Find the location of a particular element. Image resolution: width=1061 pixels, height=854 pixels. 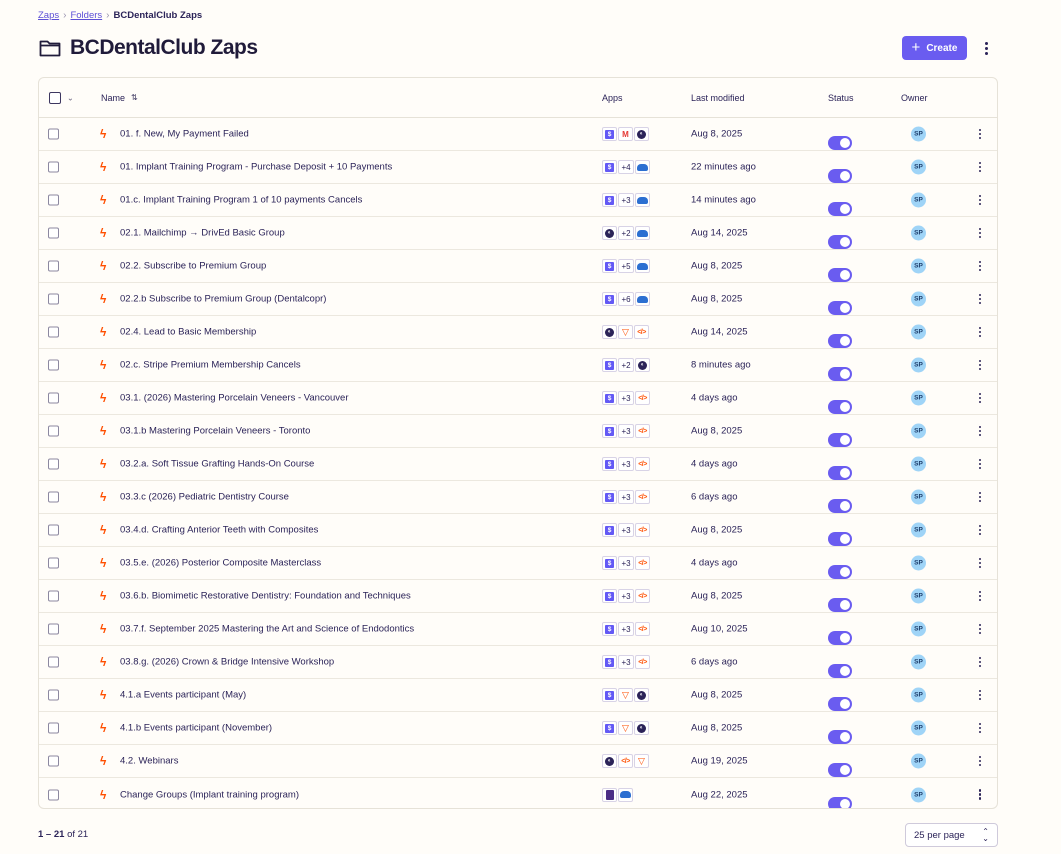

create-button: + Create is located at coordinates (934, 48).